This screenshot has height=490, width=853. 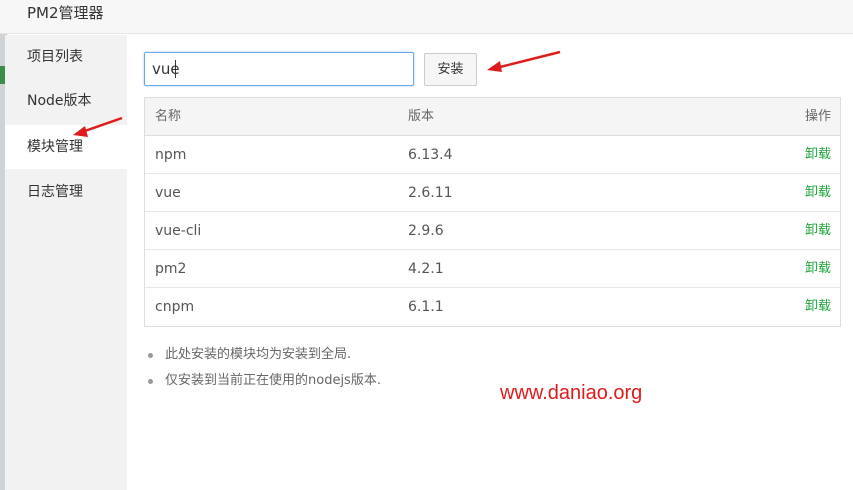 I want to click on help-note: 仅安装到当前正在使用的nodejs版本., so click(x=345, y=384).